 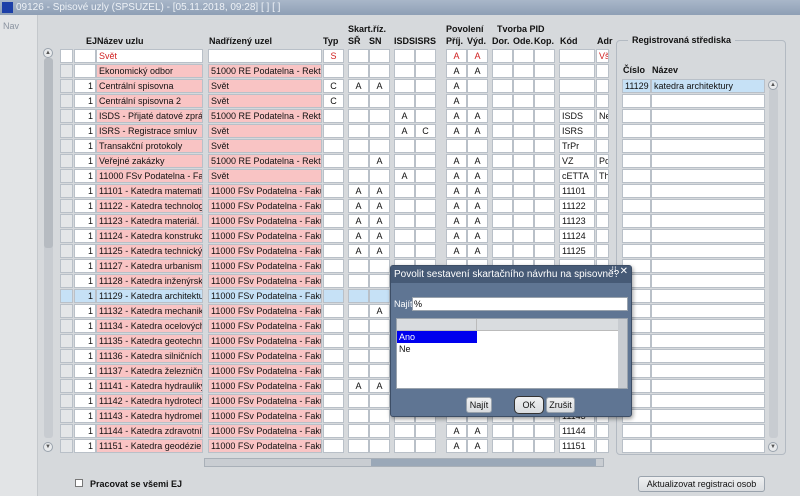 I want to click on close-icon: ⁞⁞ ✕, so click(x=619, y=271).